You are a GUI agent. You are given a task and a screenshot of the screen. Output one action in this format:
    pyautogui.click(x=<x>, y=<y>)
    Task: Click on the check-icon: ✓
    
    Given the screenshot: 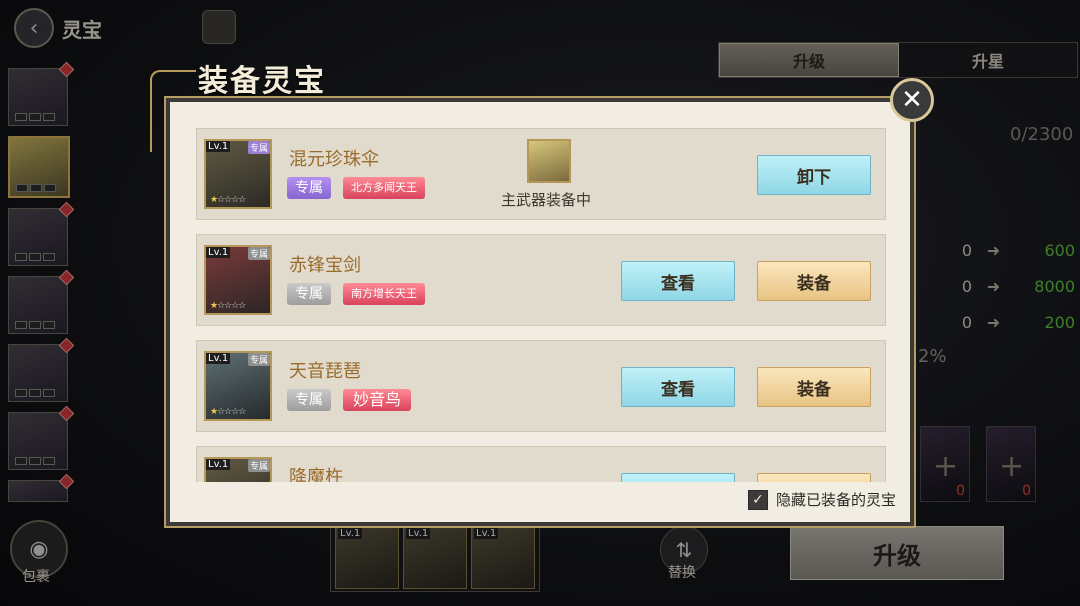 What is the action you would take?
    pyautogui.click(x=757, y=499)
    